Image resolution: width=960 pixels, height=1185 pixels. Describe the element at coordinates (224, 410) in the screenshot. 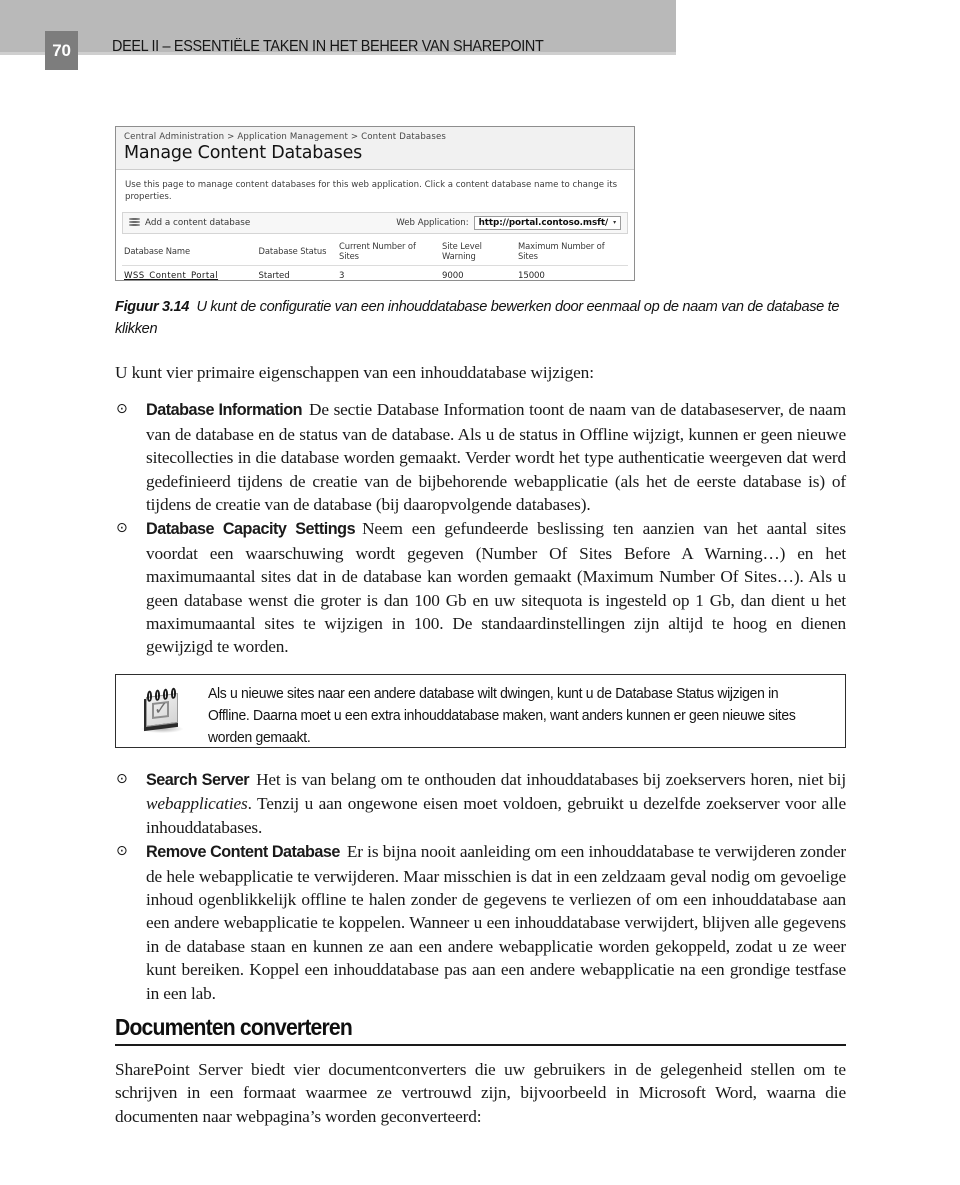

I see `list-item-term: Database Information` at that location.